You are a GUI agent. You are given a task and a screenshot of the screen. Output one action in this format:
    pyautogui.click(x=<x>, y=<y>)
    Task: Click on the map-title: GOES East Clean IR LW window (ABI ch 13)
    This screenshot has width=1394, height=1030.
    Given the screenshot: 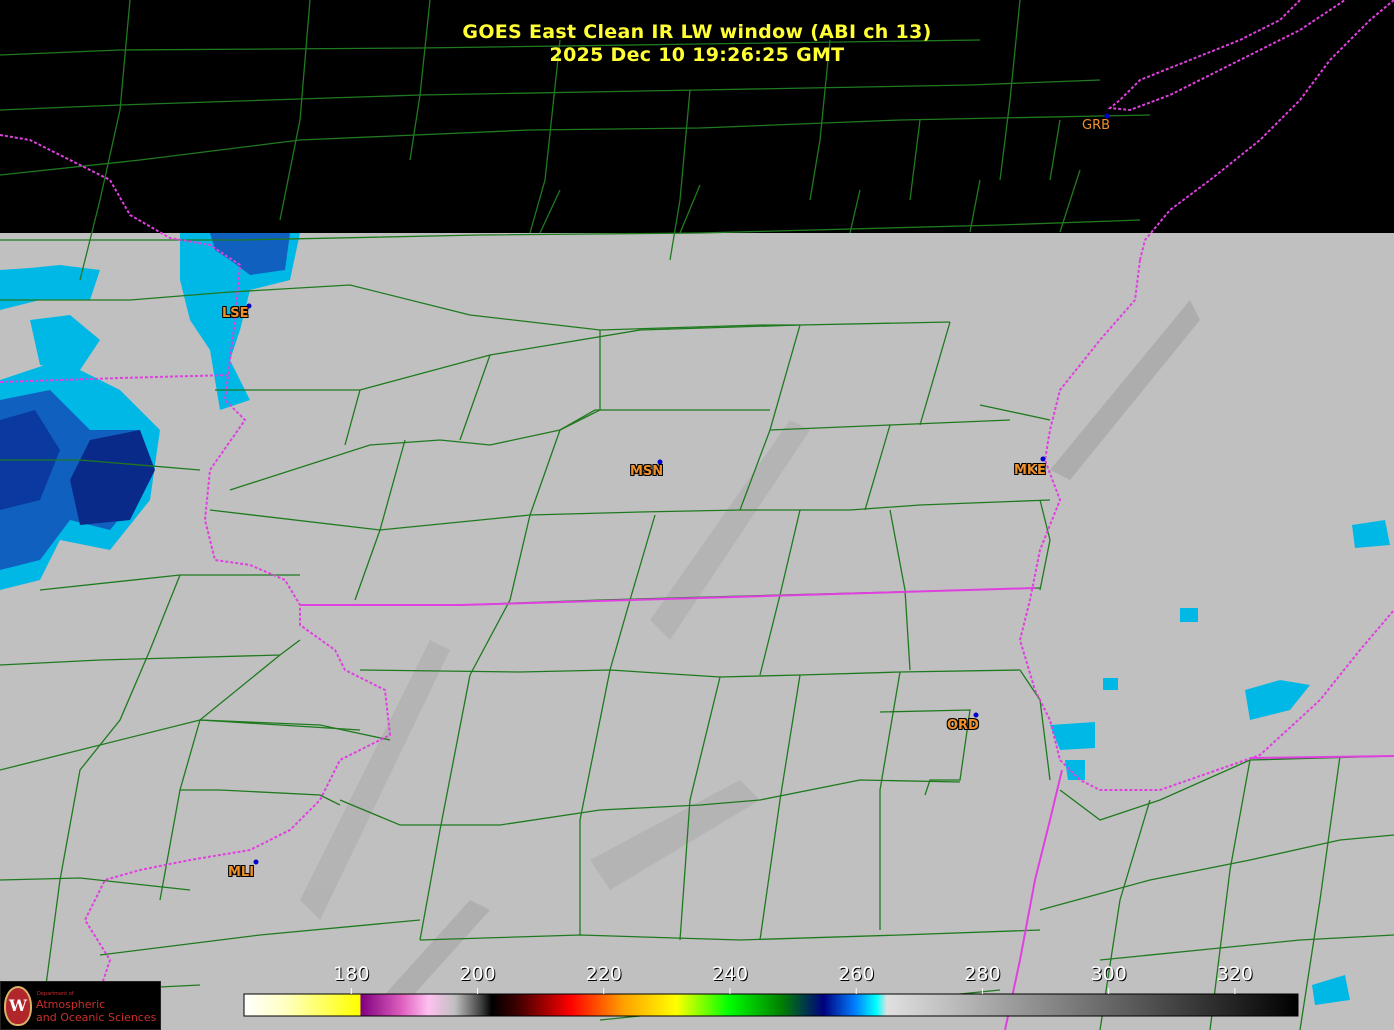 What is the action you would take?
    pyautogui.click(x=697, y=32)
    